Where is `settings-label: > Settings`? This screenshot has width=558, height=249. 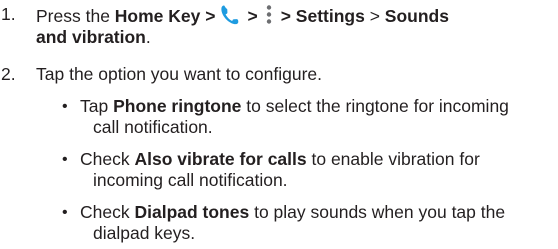 settings-label: > Settings is located at coordinates (322, 16).